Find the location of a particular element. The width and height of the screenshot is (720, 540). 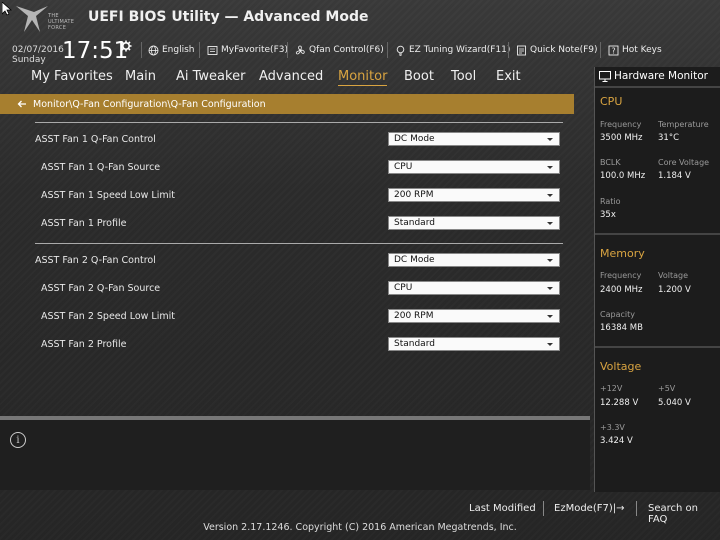

date-display: 02/07/2016 Sunday is located at coordinates (38, 55).